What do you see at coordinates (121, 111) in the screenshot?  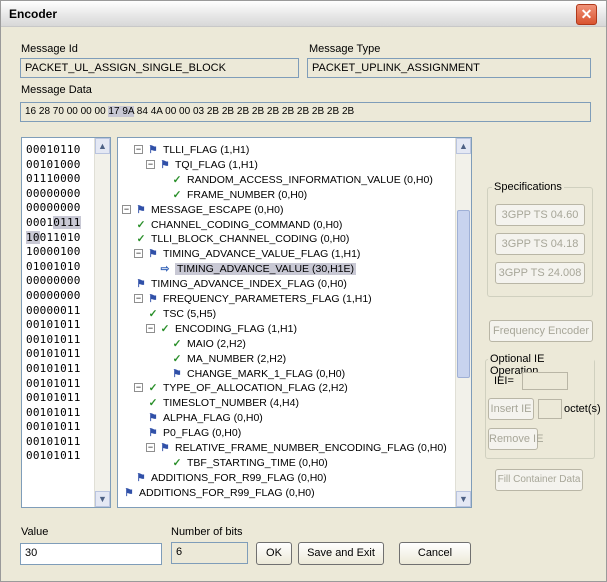 I see `message-data-highlight: 17 9A` at bounding box center [121, 111].